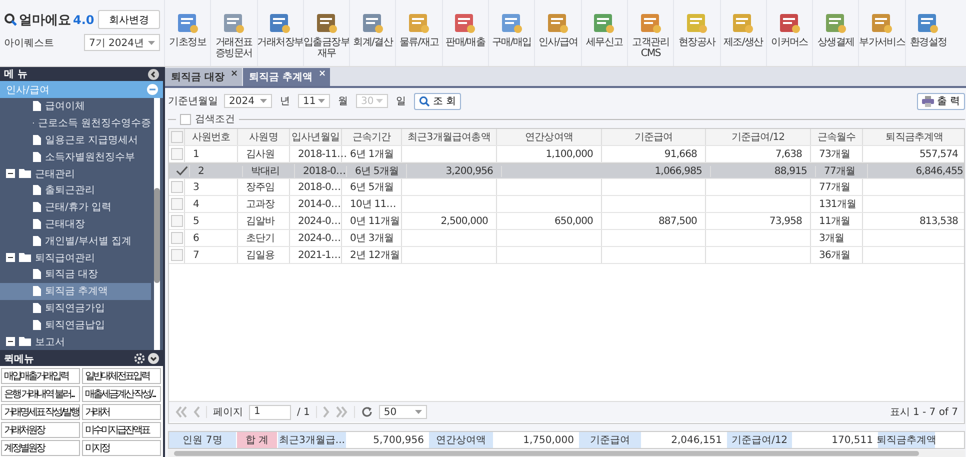  Describe the element at coordinates (831, 238) in the screenshot. I see `table-cell-text: 3개월` at that location.